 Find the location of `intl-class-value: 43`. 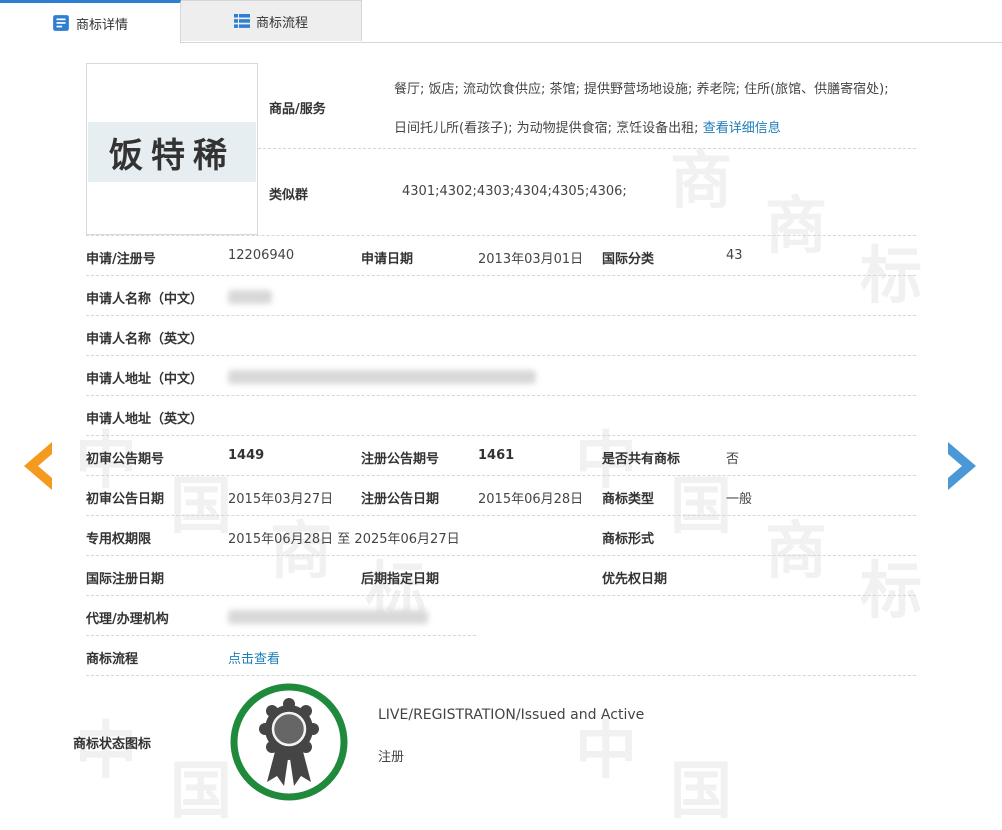

intl-class-value: 43 is located at coordinates (734, 255).